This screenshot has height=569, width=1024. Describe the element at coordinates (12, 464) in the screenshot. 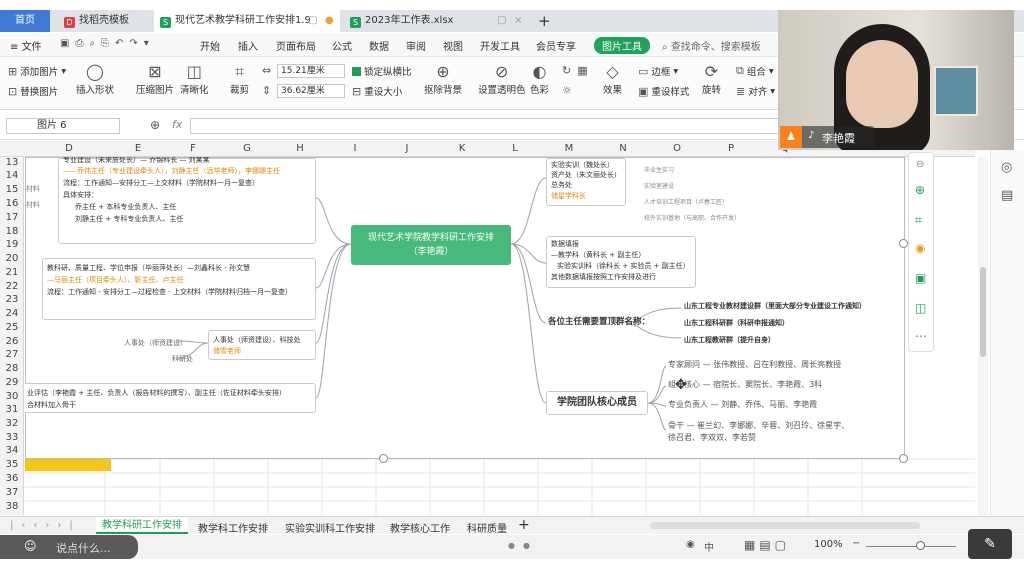

I see `row-header-cell: 35` at that location.